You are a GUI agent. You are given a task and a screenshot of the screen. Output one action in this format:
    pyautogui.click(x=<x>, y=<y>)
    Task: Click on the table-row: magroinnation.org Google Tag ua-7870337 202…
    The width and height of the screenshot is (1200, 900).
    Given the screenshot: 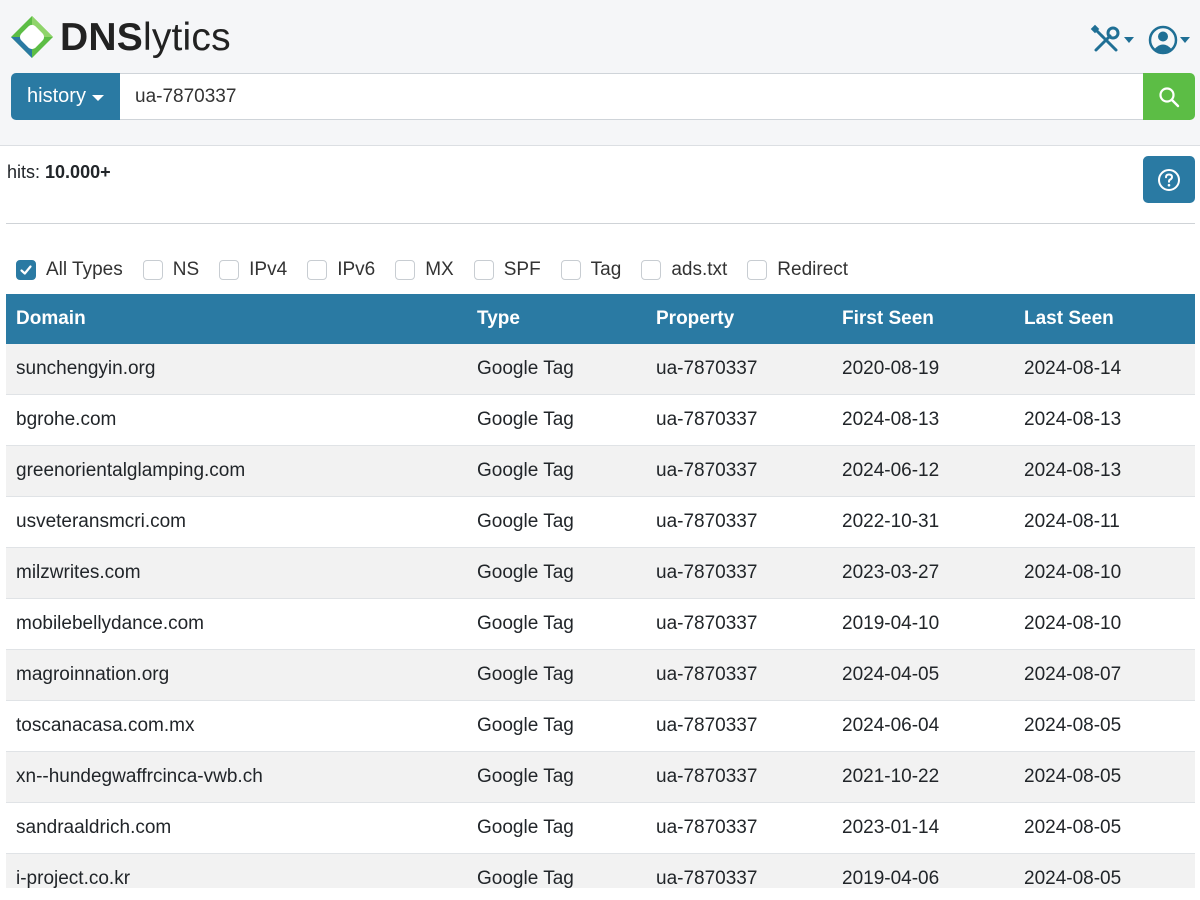 What is the action you would take?
    pyautogui.click(x=600, y=675)
    